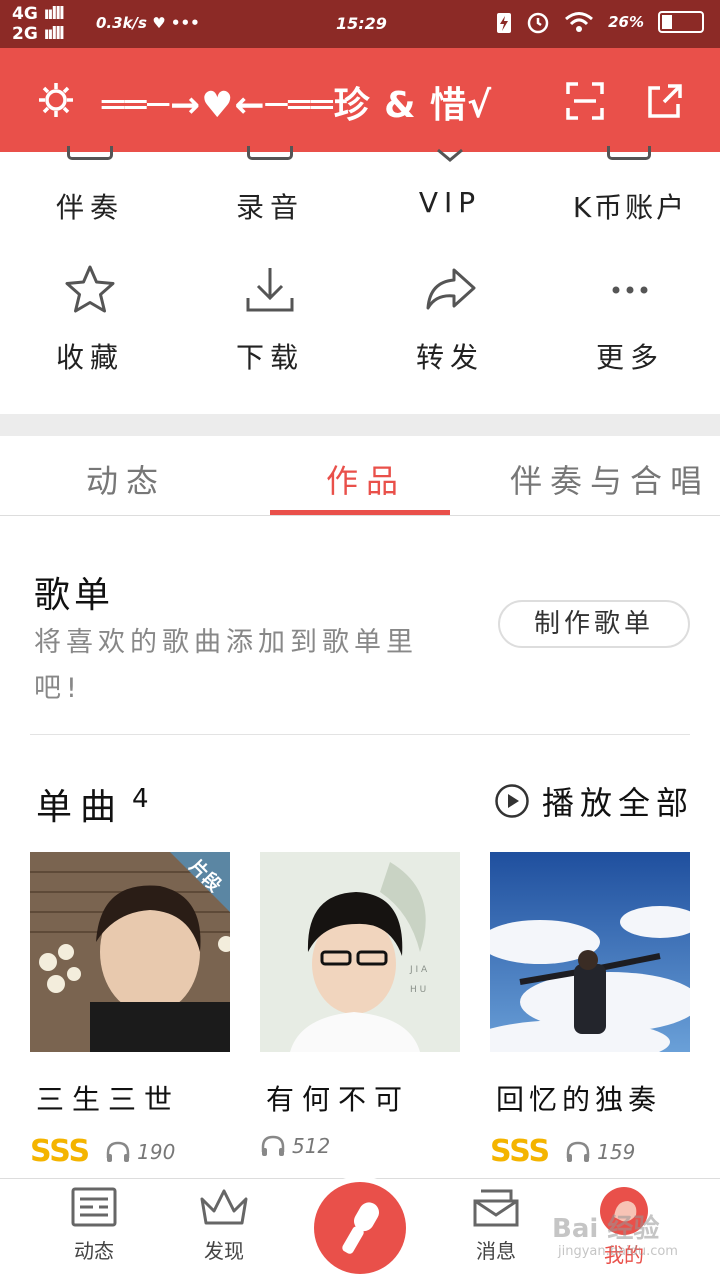  I want to click on cover-art, so click(590, 952).